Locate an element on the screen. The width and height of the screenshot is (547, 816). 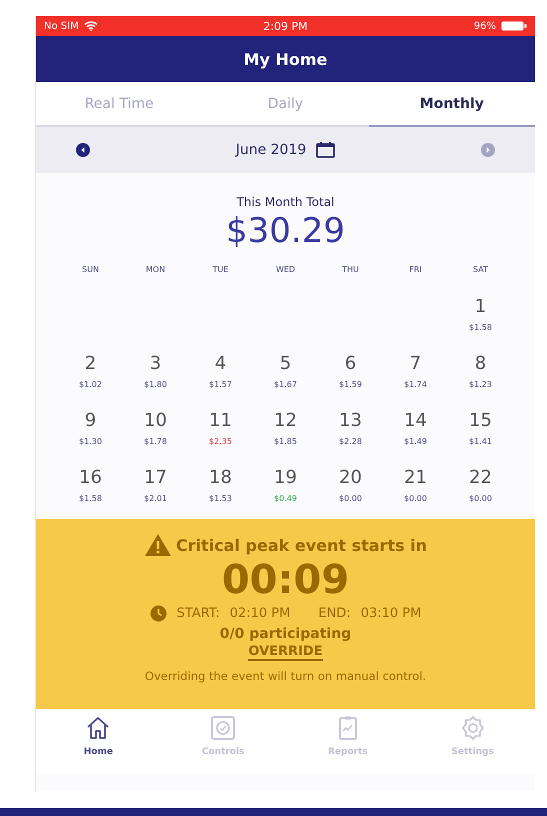
day-number: 21 is located at coordinates (415, 478).